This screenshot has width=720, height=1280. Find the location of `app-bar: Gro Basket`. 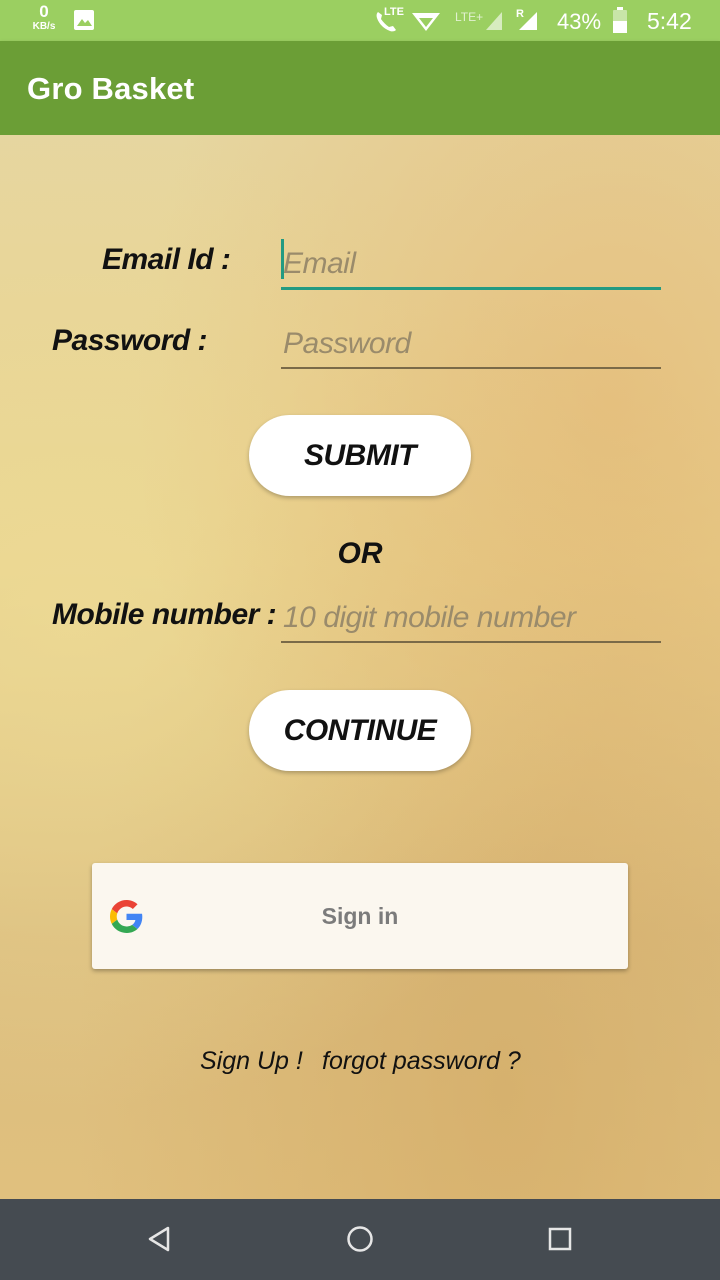

app-bar: Gro Basket is located at coordinates (360, 88).